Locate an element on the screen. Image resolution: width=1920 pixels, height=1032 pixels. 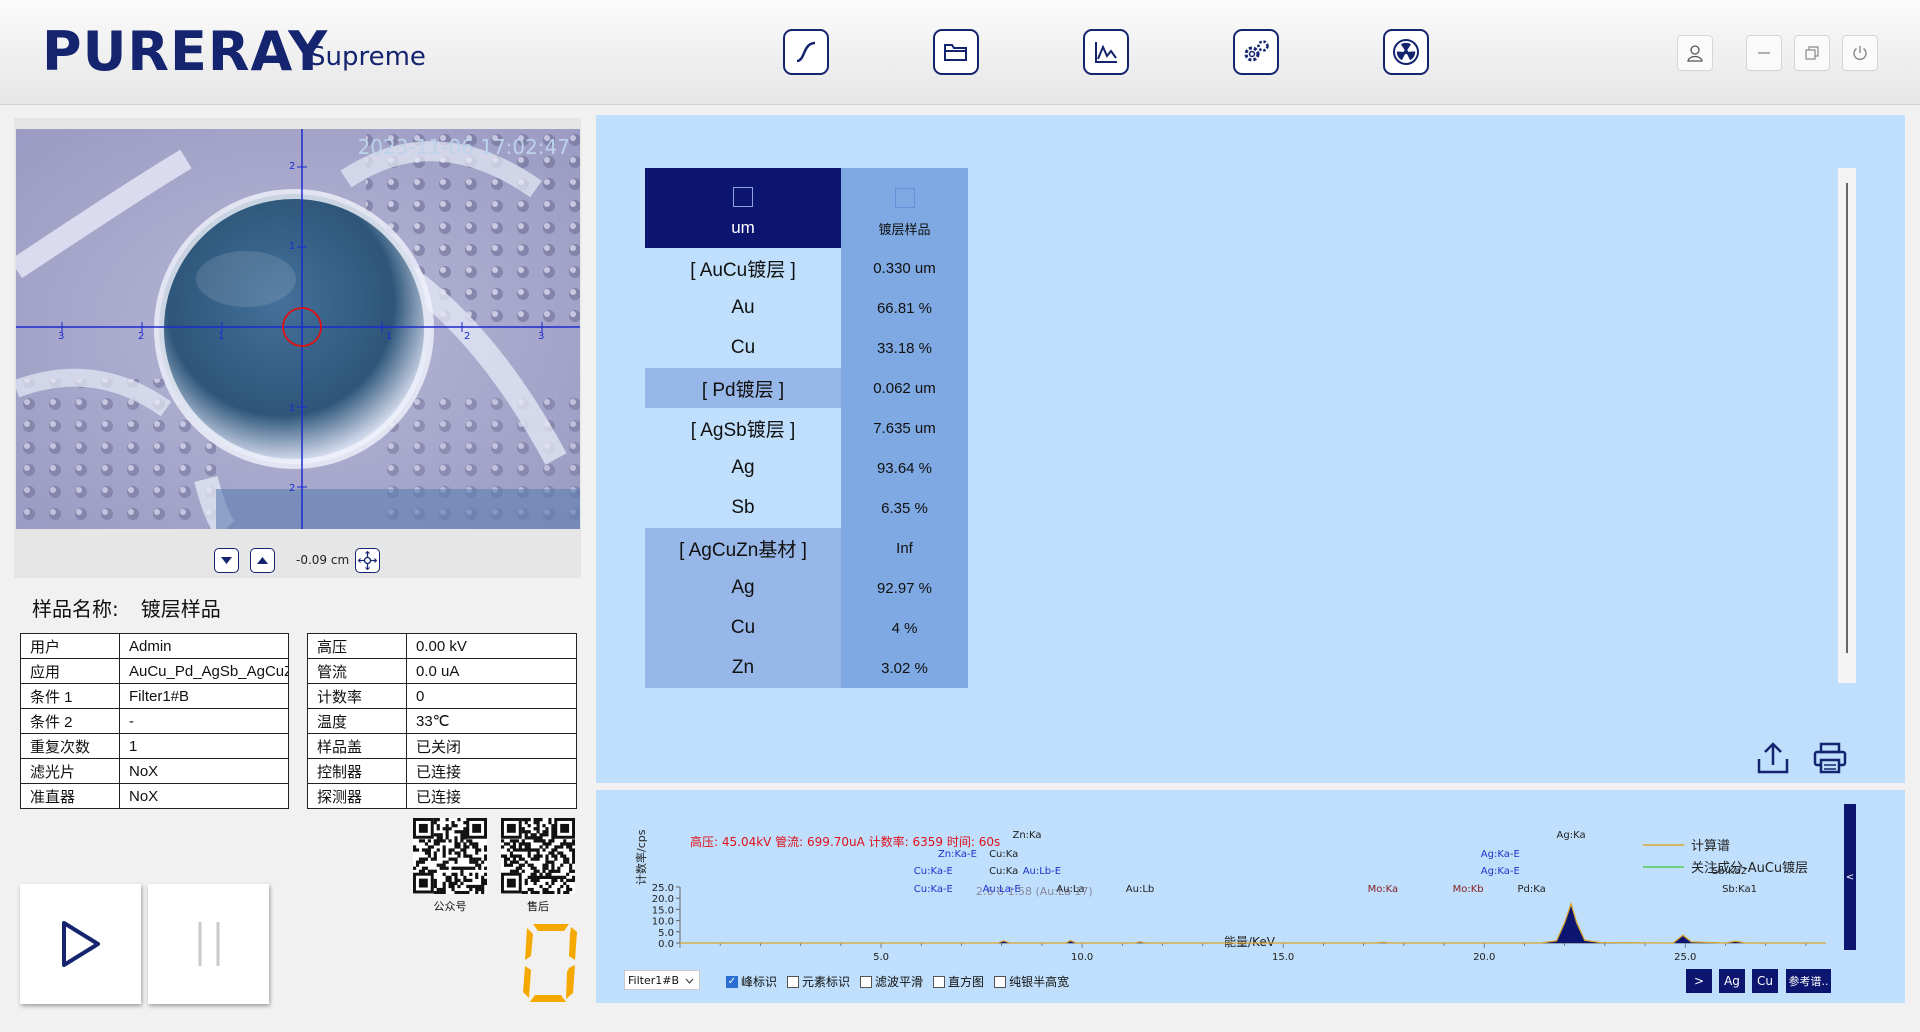
results-row: Ag 92.97 % is located at coordinates (806, 588).